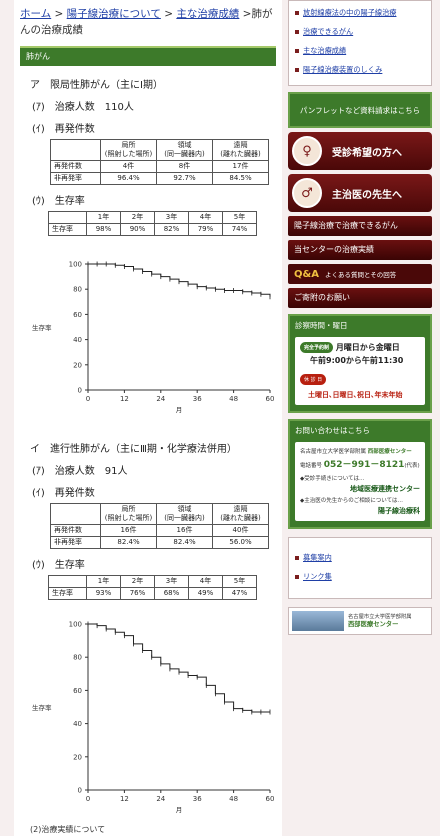 The height and width of the screenshot is (836, 440). What do you see at coordinates (207, 14) in the screenshot?
I see `breadcrumb-results: 主な治療成績` at bounding box center [207, 14].